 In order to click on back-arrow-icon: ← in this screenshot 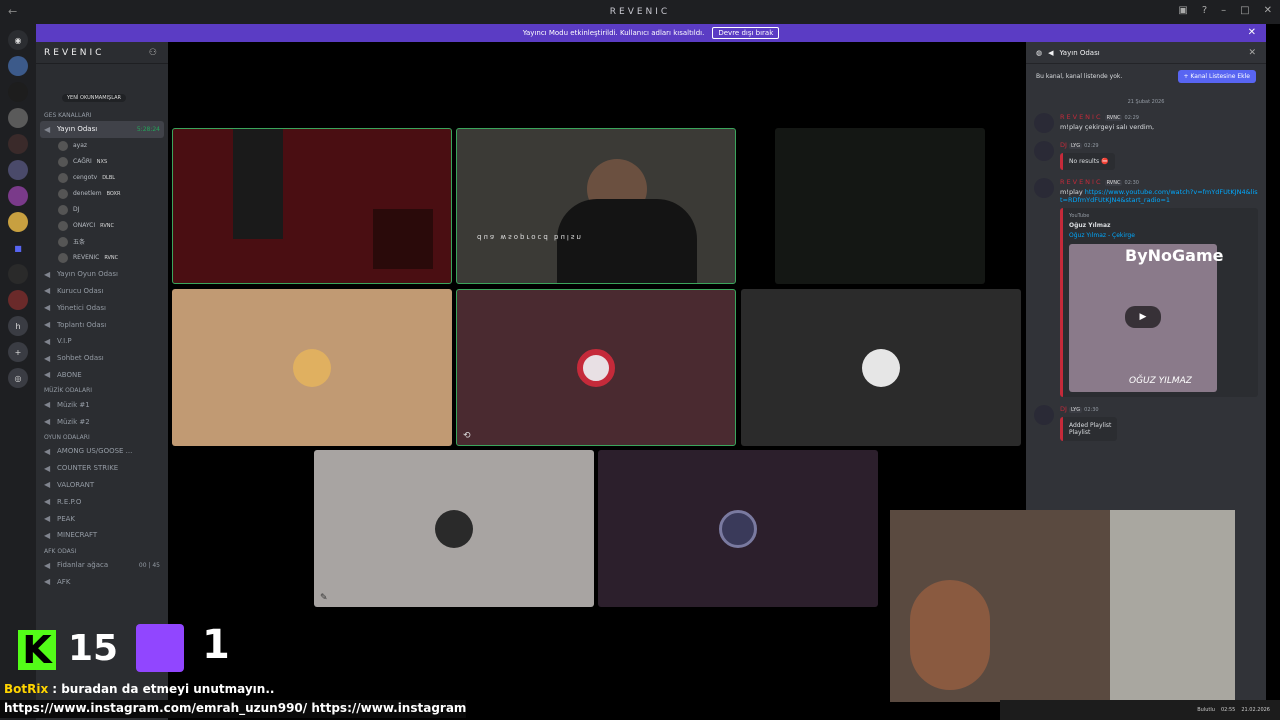, I will do `click(12, 11)`.